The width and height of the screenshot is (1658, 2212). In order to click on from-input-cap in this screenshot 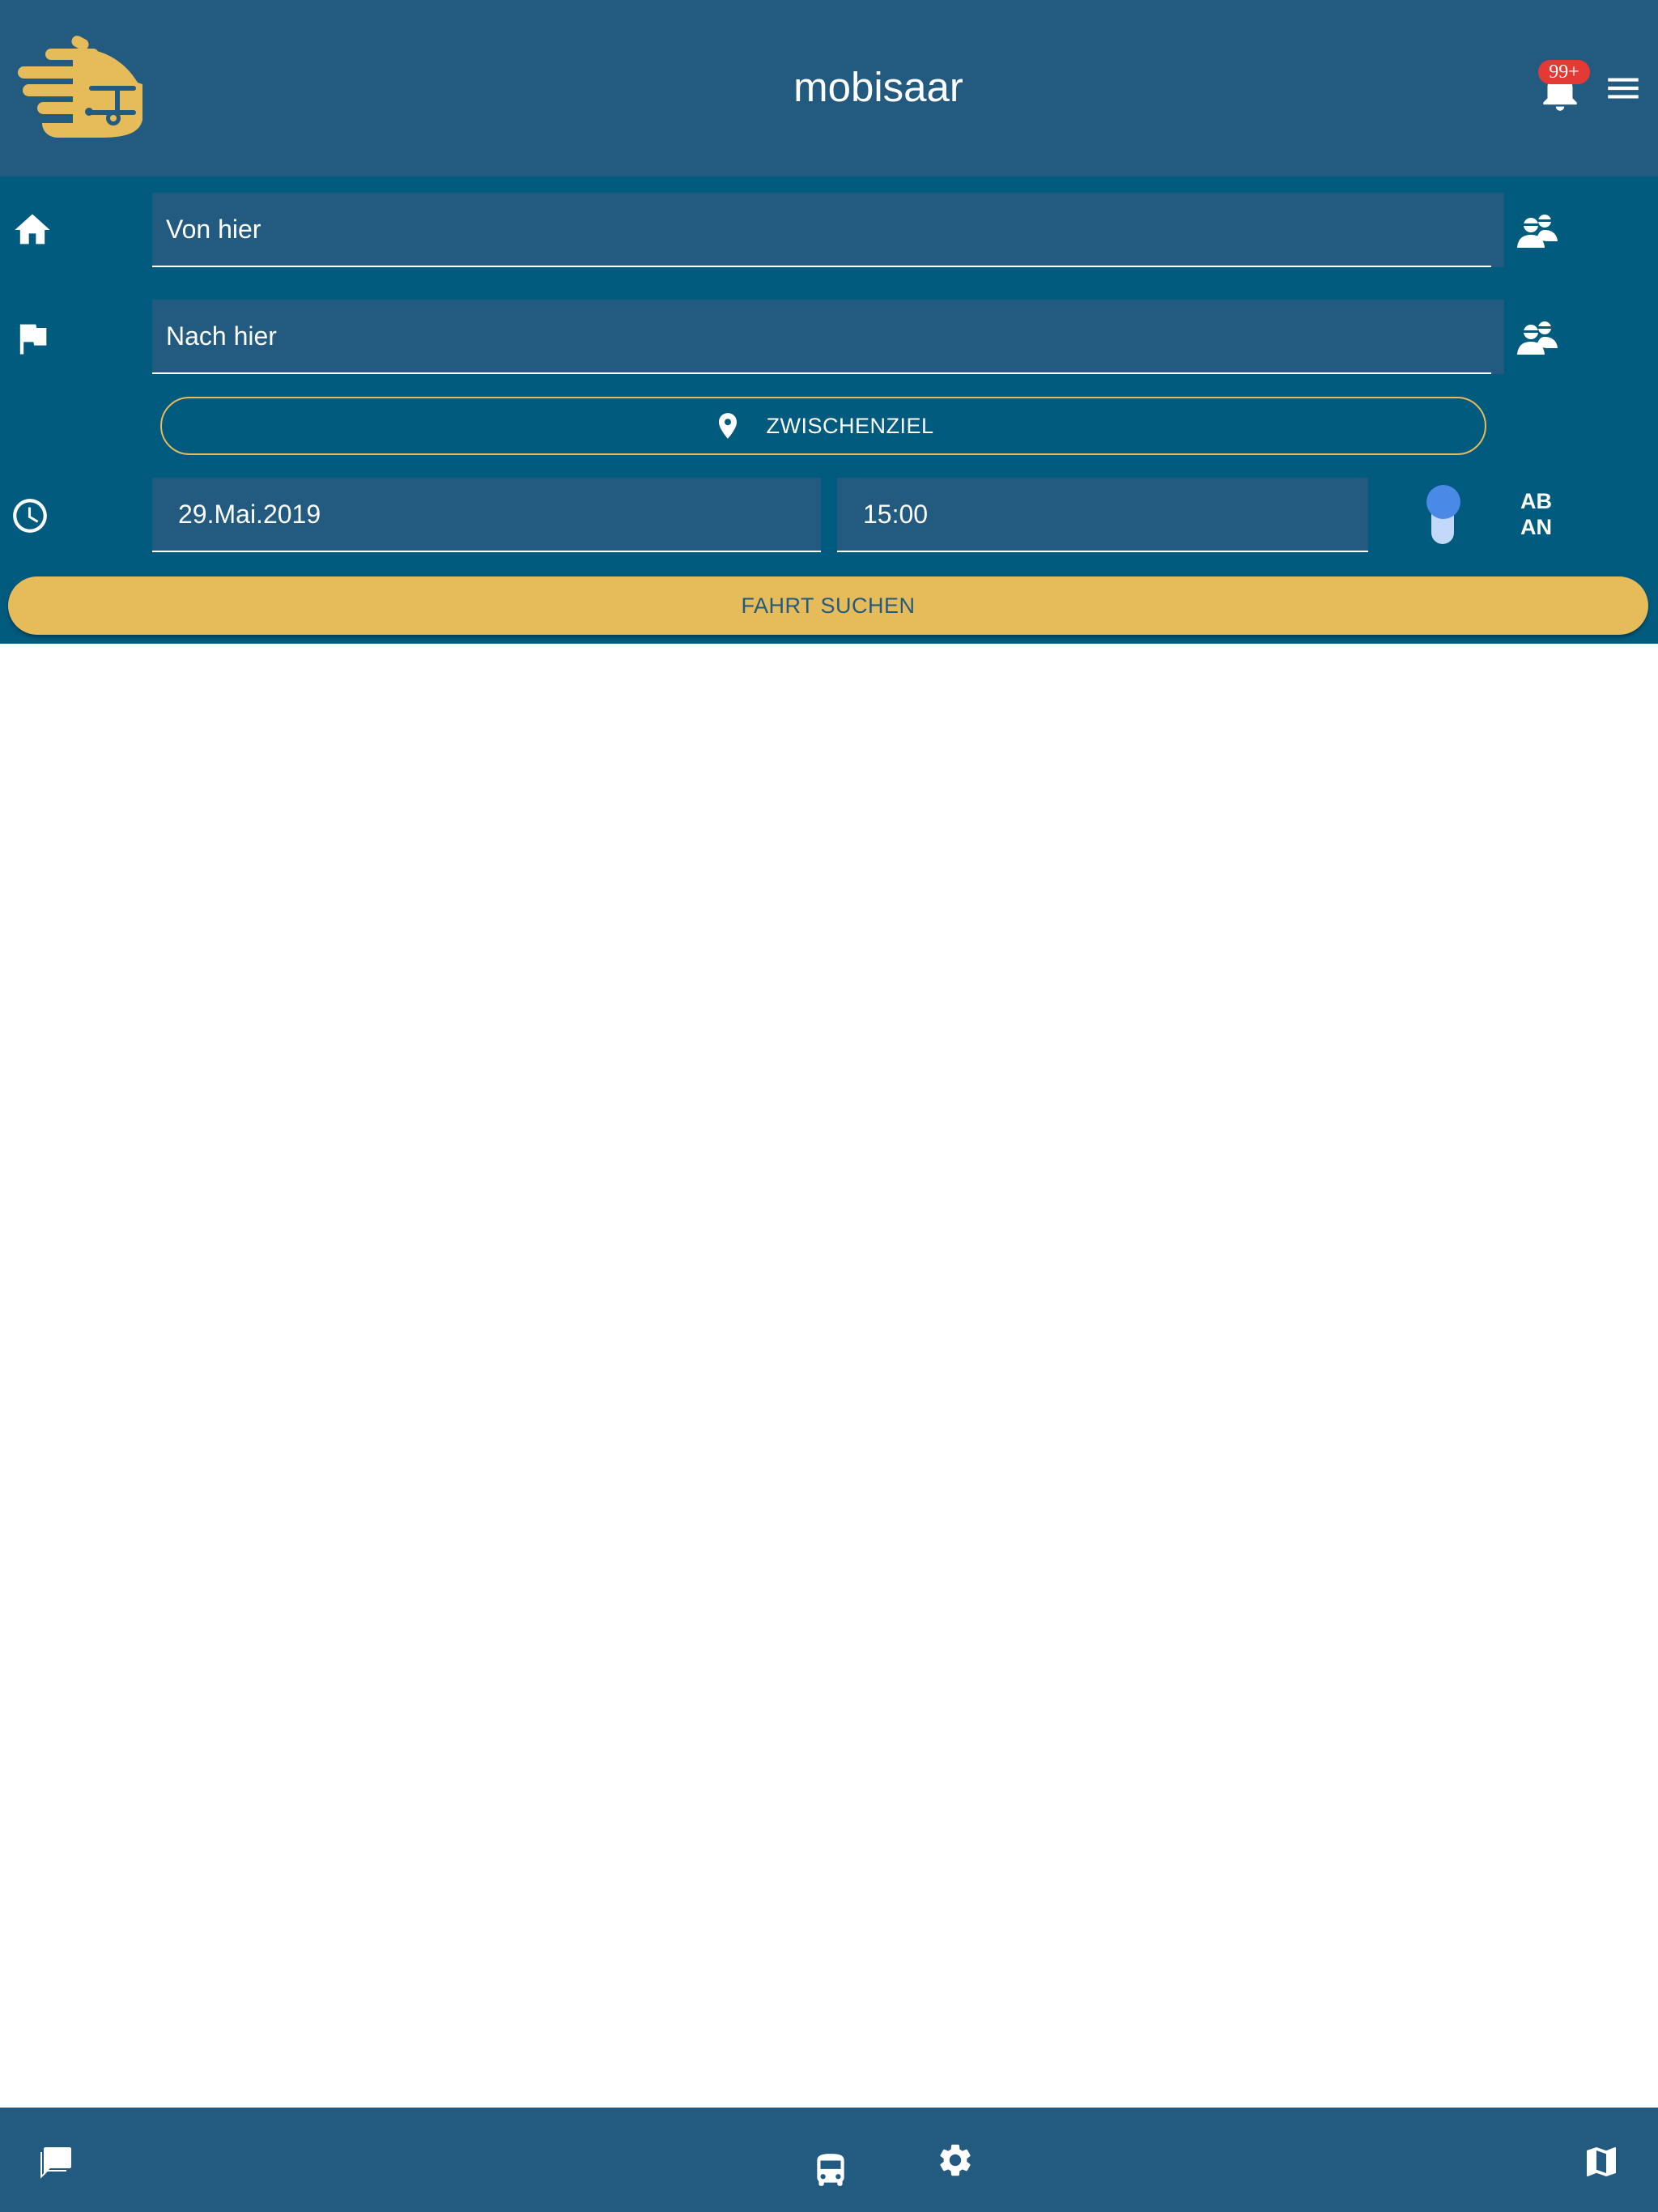, I will do `click(1497, 230)`.